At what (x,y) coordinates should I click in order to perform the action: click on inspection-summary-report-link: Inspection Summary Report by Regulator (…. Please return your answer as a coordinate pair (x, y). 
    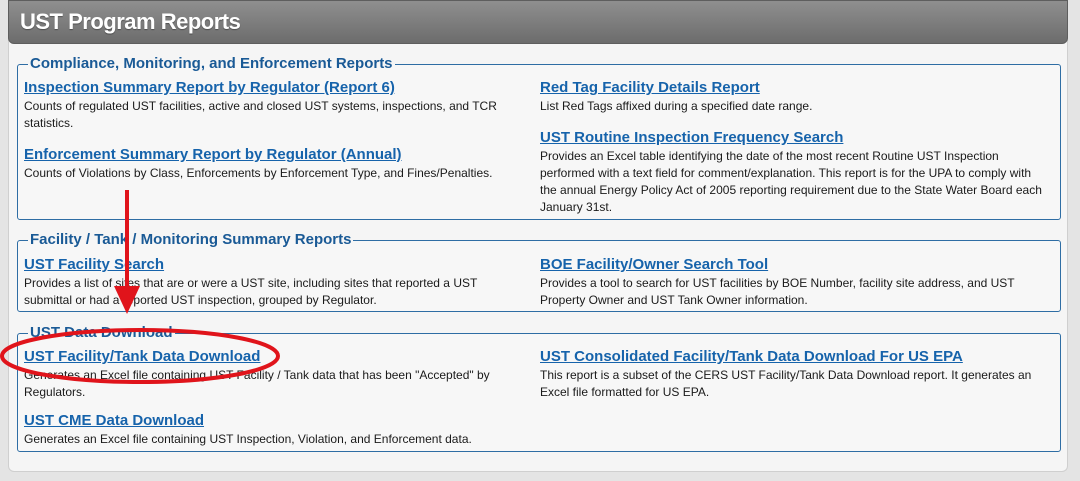
    Looking at the image, I should click on (274, 88).